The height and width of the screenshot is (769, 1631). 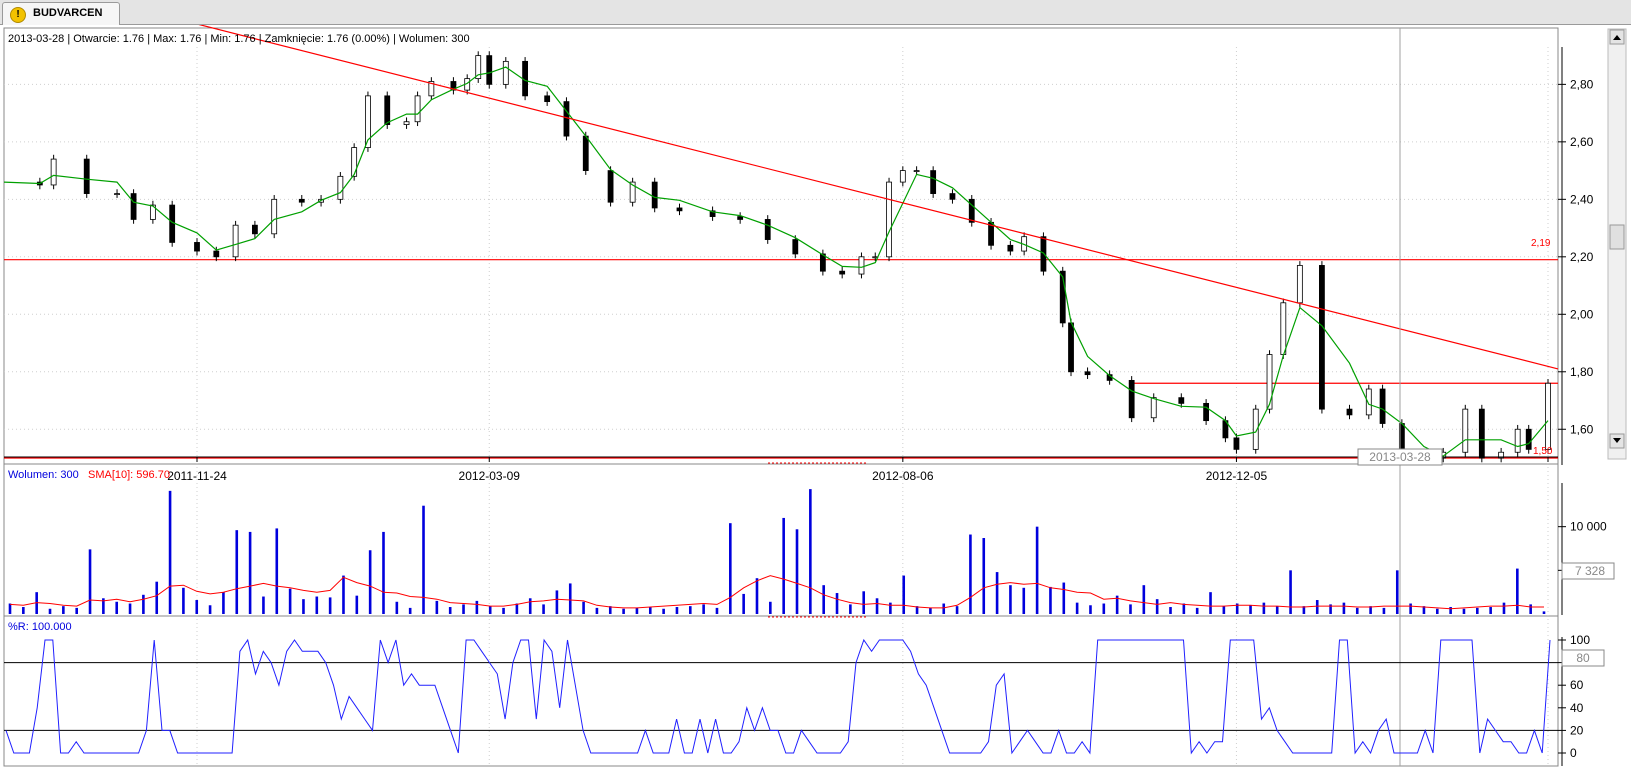 I want to click on date-tick-label: 2011-11-24, so click(x=197, y=476).